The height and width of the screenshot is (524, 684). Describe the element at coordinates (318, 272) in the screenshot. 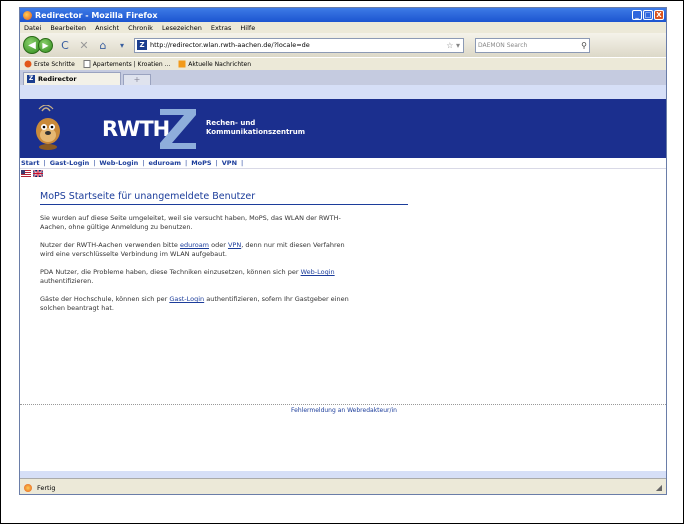

I see `web-login-link: Web-Login` at that location.